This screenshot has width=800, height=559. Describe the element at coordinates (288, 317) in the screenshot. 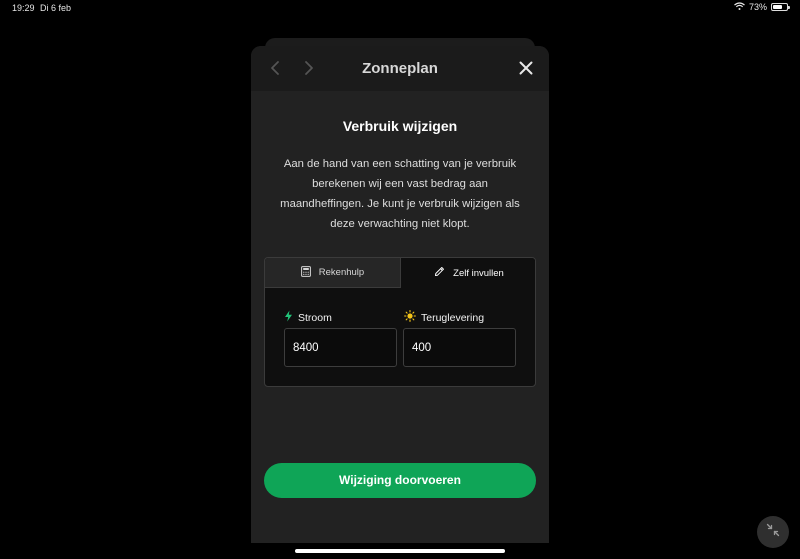

I see `lightning-icon` at that location.